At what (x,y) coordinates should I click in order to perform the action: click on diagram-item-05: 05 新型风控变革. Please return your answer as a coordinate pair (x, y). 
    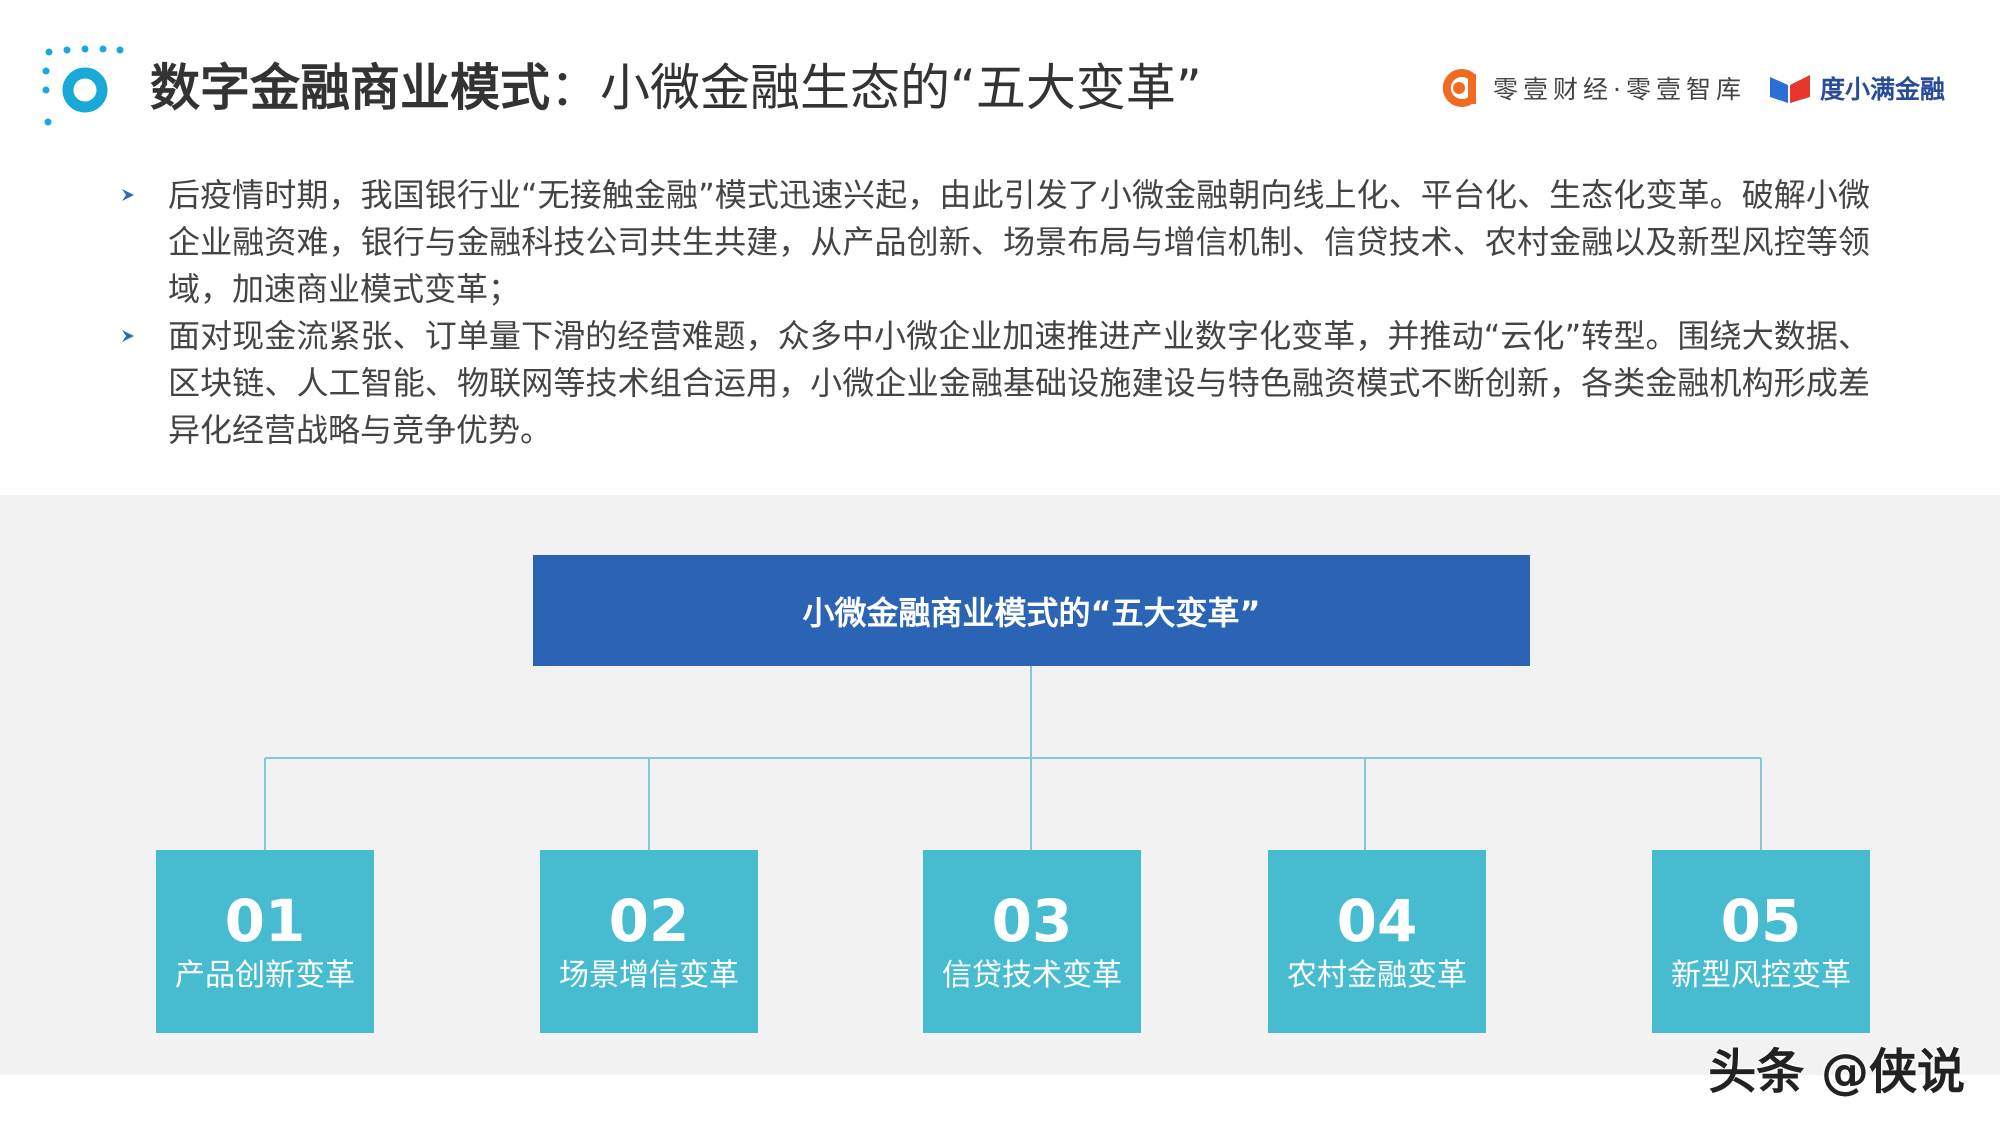
    Looking at the image, I should click on (1761, 941).